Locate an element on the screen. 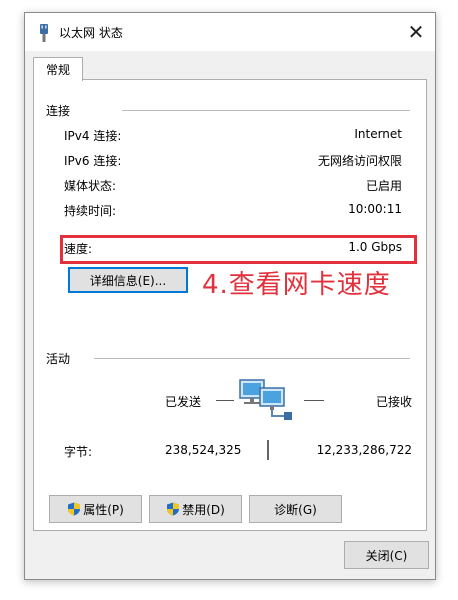  ipv6-label: IPv6 连接: is located at coordinates (93, 161).